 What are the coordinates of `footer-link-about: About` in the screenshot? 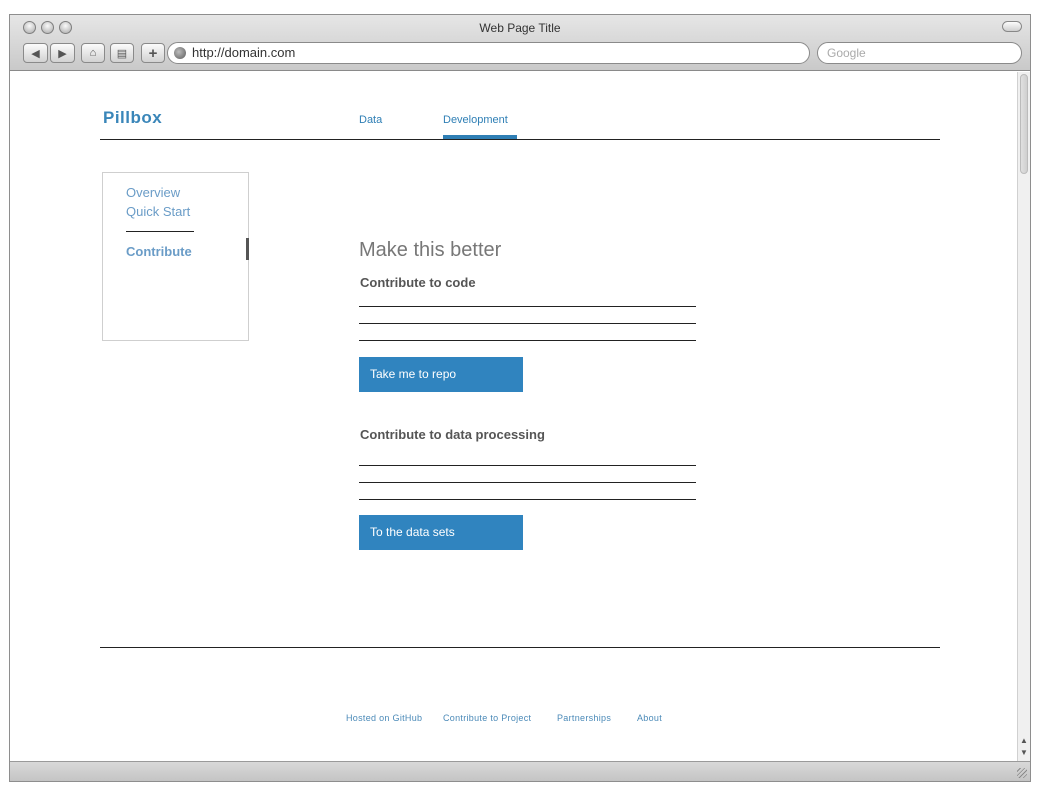 It's located at (649, 718).